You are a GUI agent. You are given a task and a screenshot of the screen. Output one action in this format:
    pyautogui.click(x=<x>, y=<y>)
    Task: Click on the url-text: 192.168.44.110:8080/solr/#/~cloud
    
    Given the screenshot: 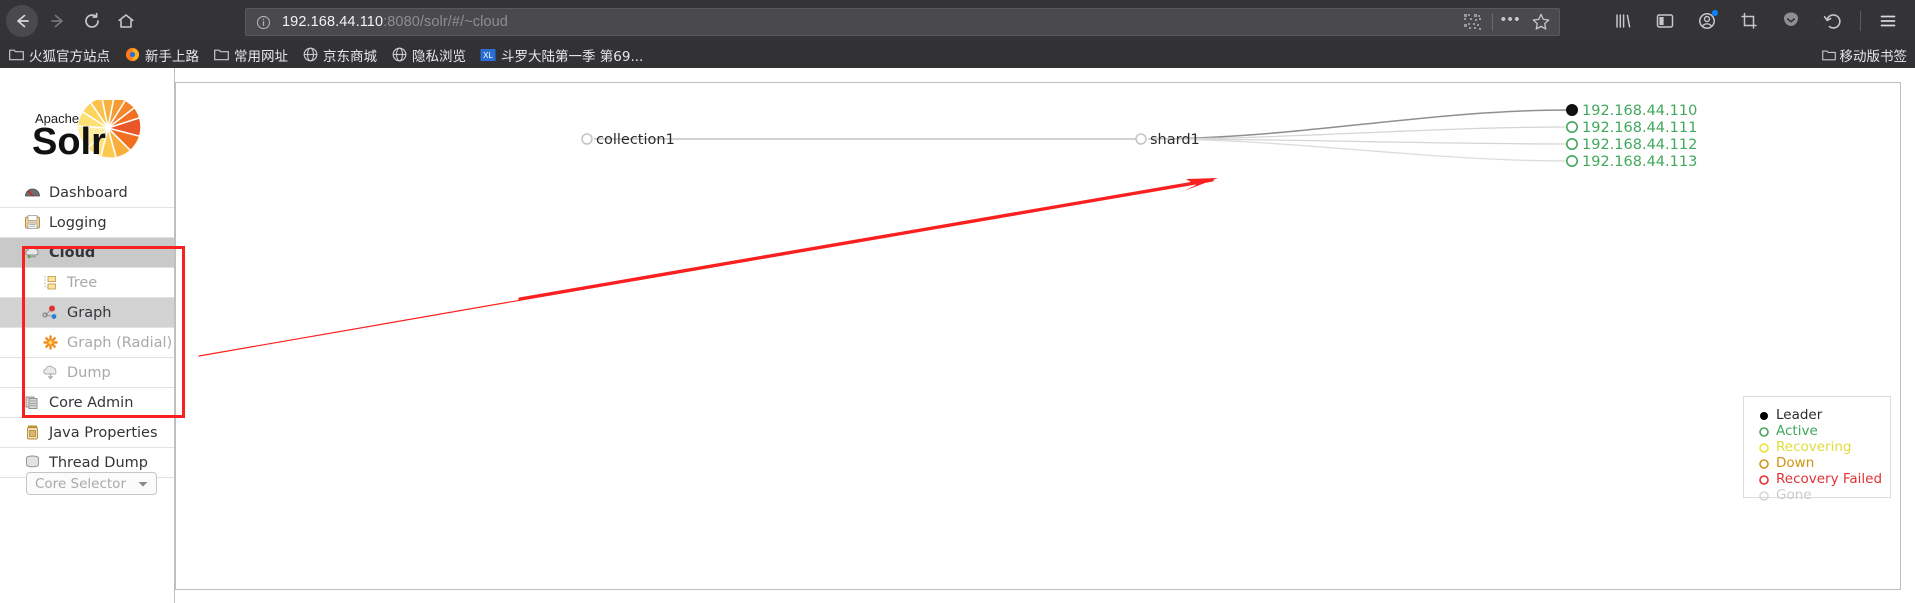 What is the action you would take?
    pyautogui.click(x=395, y=22)
    